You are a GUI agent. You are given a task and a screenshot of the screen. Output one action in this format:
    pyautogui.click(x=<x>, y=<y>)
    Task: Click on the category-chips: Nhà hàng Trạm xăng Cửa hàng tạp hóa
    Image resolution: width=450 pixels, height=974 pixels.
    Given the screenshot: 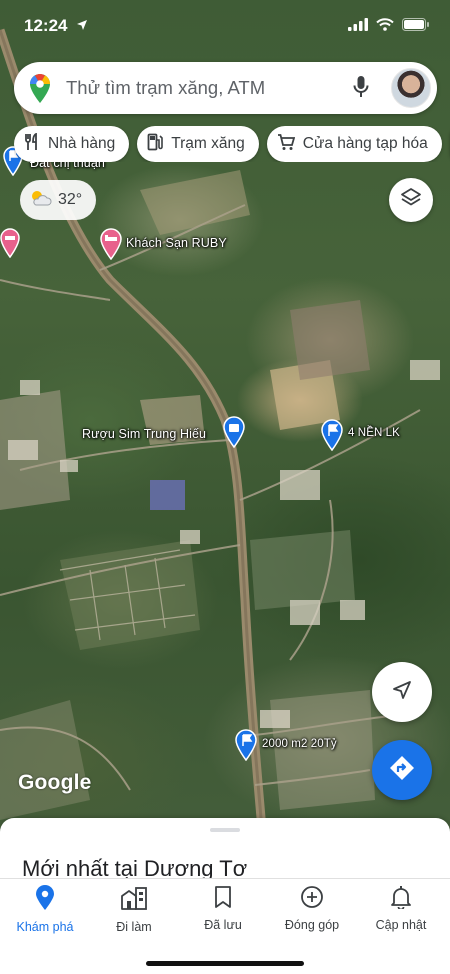 What is the action you would take?
    pyautogui.click(x=232, y=144)
    